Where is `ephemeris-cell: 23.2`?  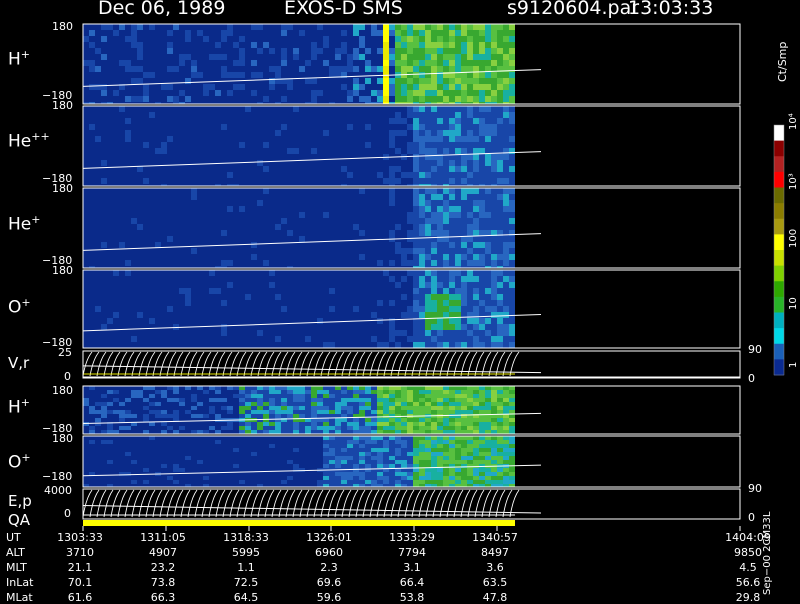
ephemeris-cell: 23.2 is located at coordinates (163, 567).